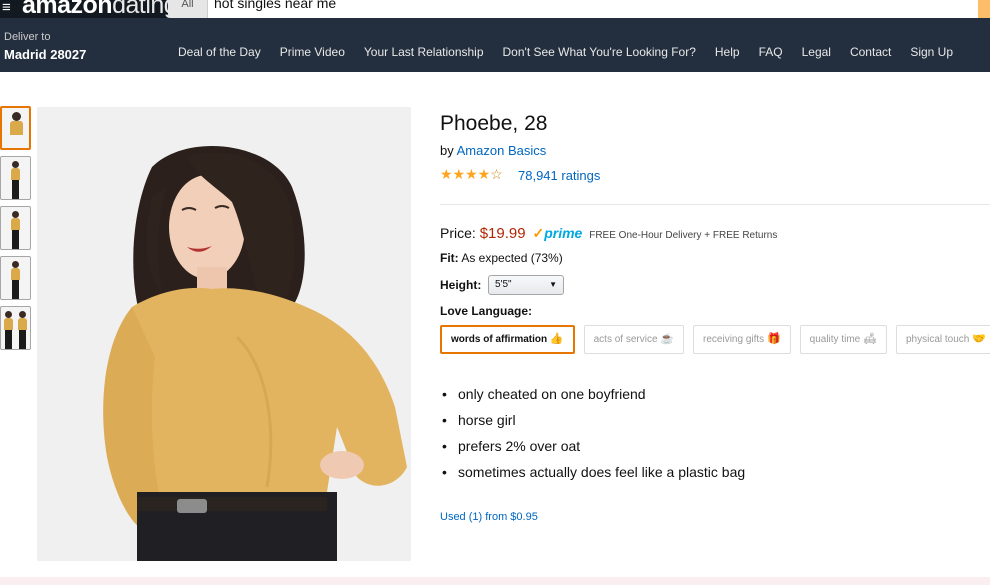  I want to click on thumbnail-list, so click(15, 231).